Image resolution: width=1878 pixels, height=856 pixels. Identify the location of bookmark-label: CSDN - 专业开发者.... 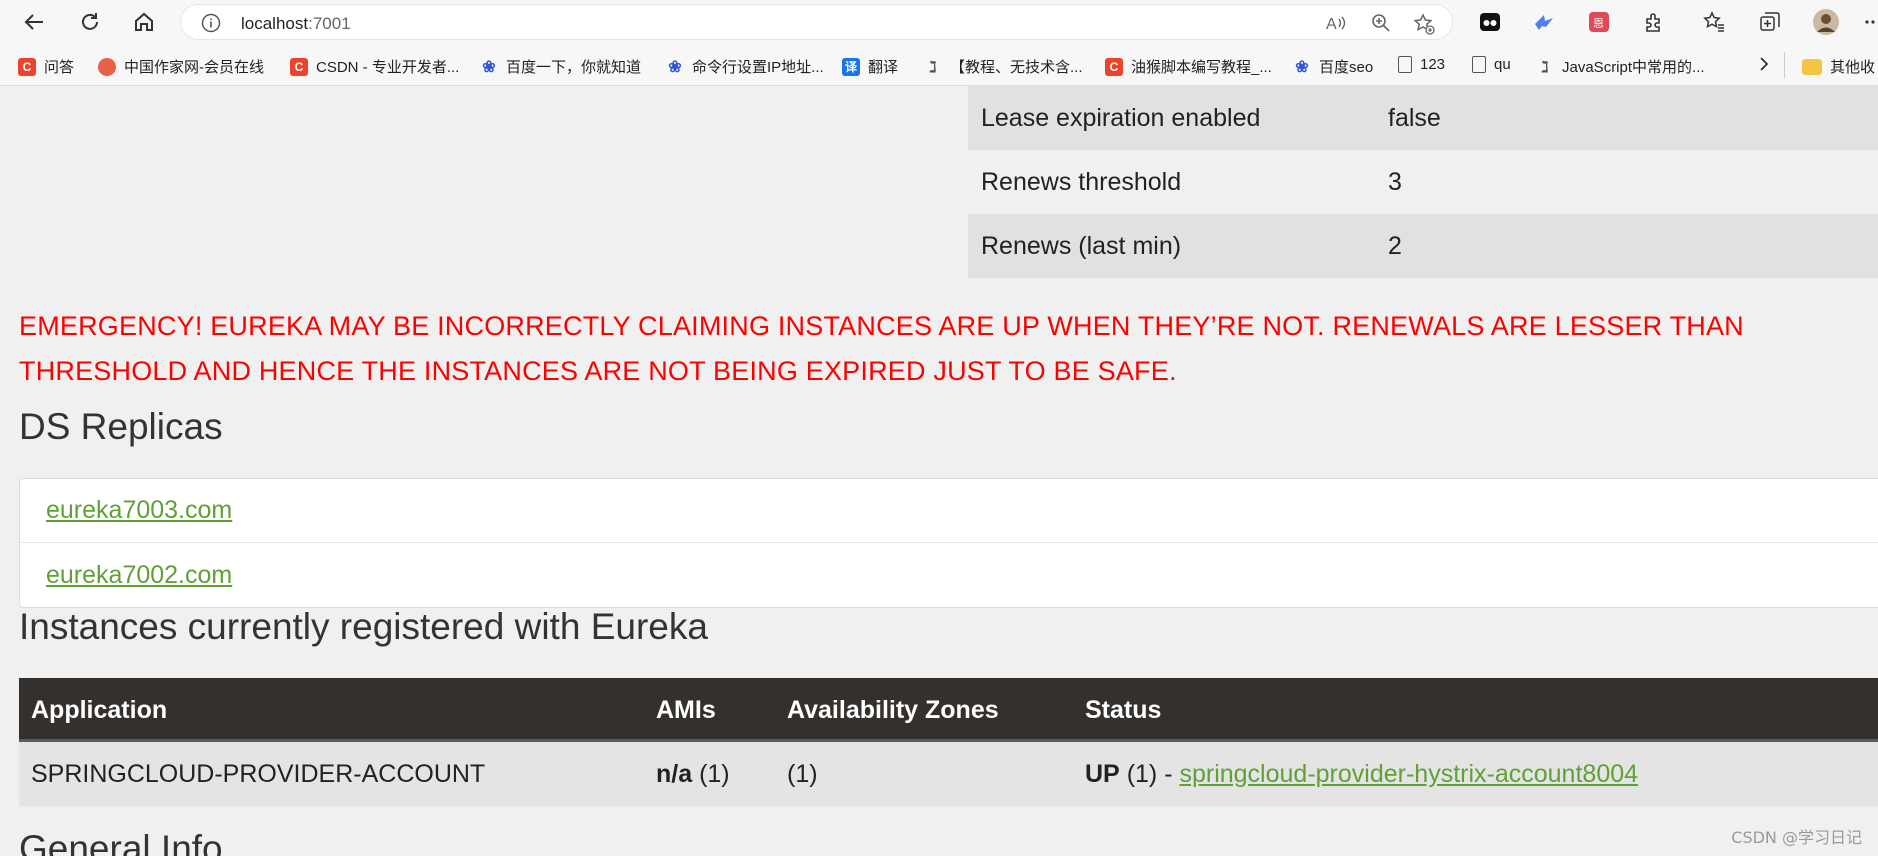
(388, 67).